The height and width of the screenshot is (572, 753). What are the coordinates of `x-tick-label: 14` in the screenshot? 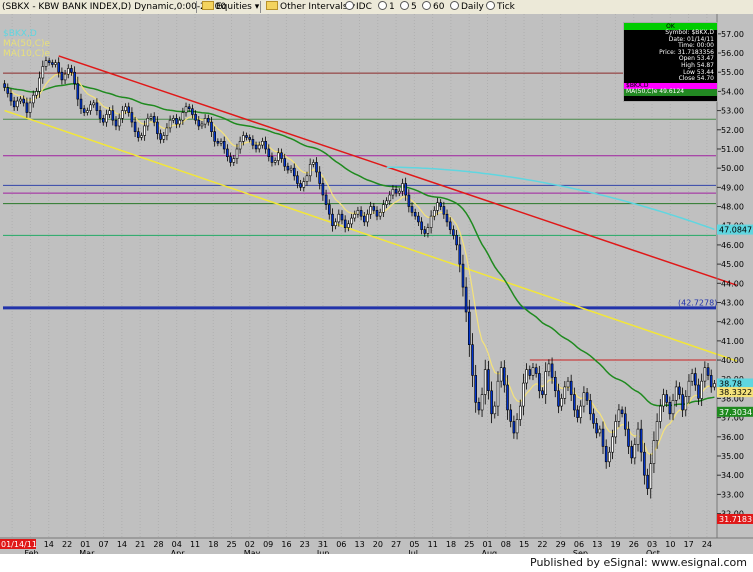 It's located at (49, 544).